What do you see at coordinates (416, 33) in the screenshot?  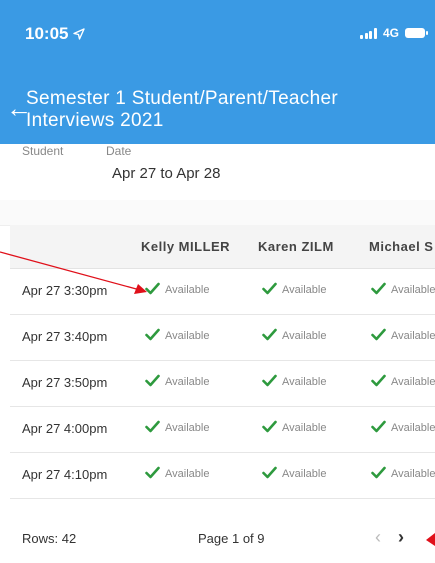 I see `battery-icon` at bounding box center [416, 33].